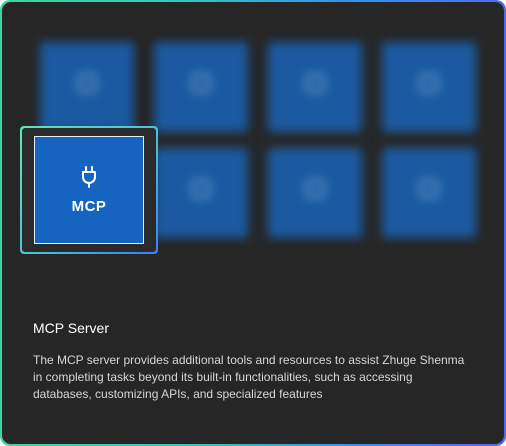  I want to click on highlight-inner: MCP, so click(89, 190).